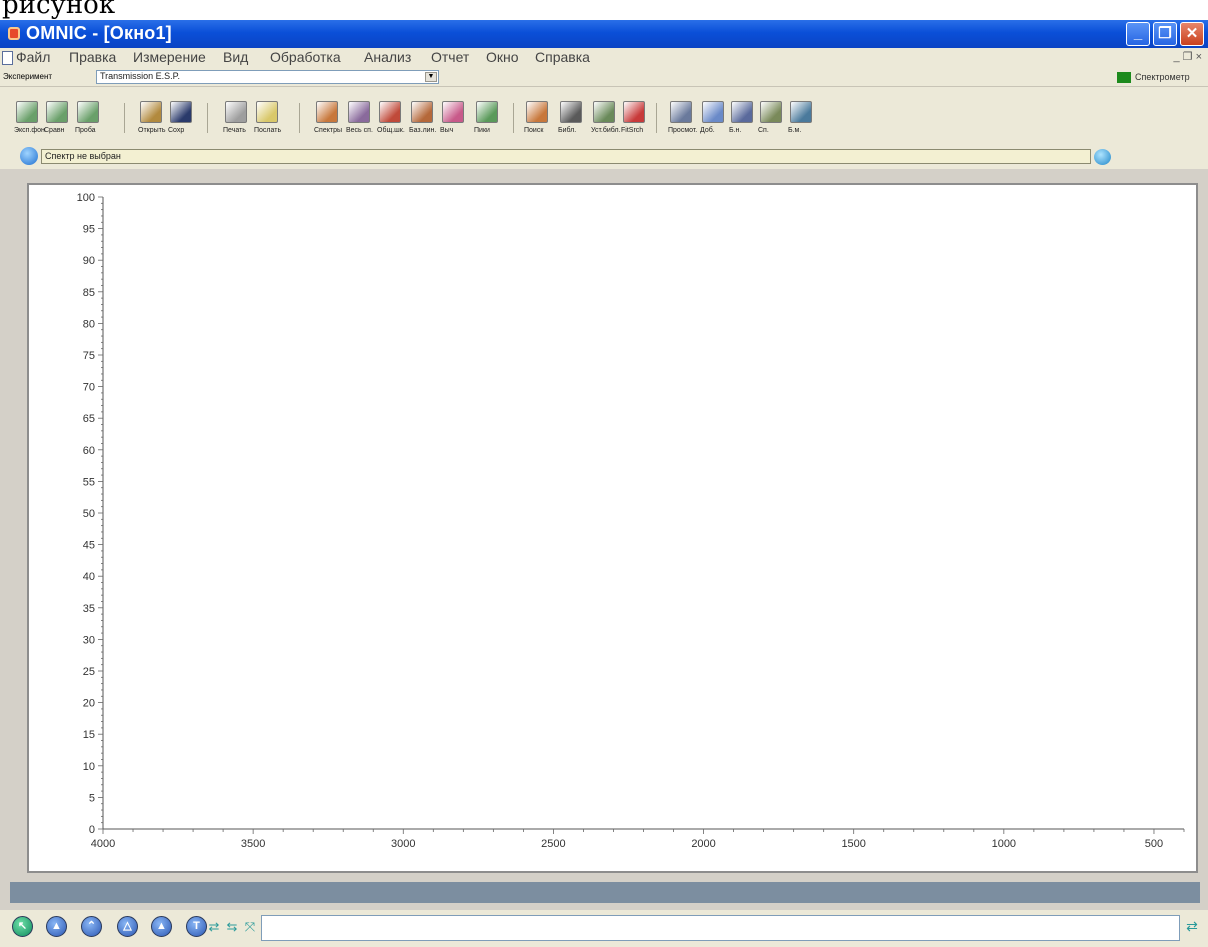  I want to click on library-2-button: Б.н., so click(744, 121).